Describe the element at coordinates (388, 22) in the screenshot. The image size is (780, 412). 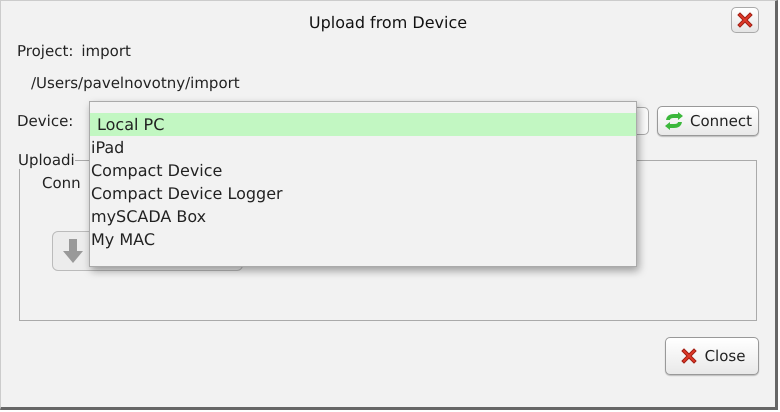
I see `window-title: Upload from Device` at that location.